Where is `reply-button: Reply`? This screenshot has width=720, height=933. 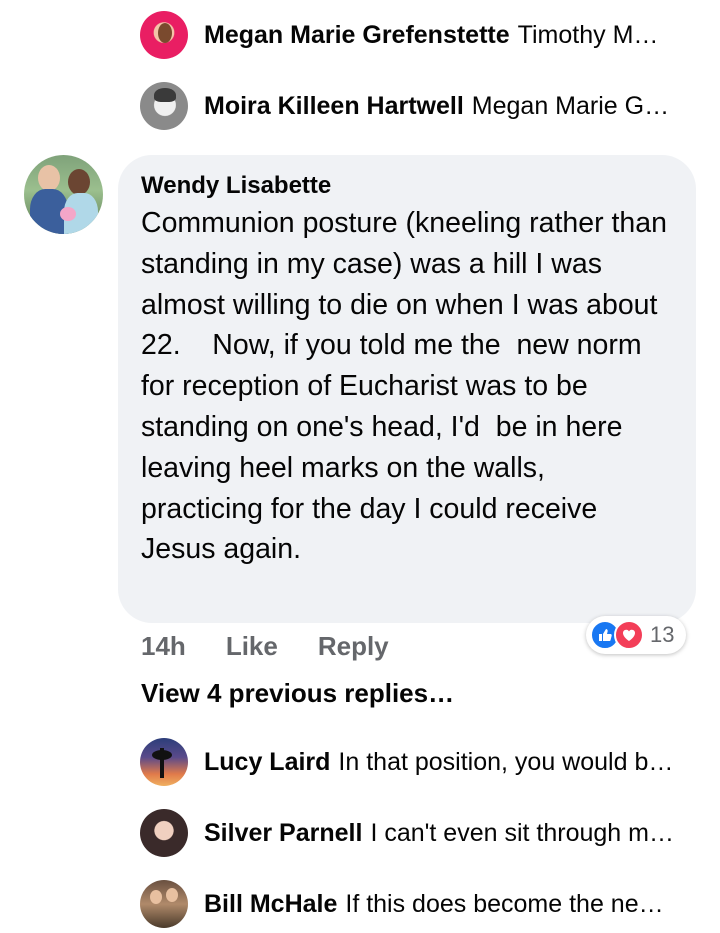
reply-button: Reply is located at coordinates (353, 646).